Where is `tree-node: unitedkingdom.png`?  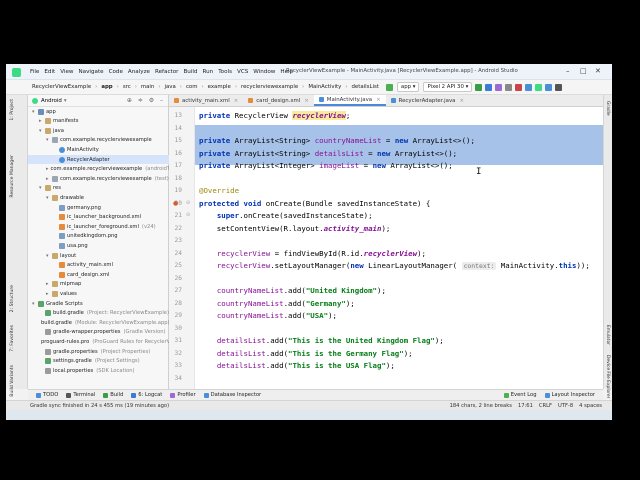
tree-node: unitedkingdom.png is located at coordinates (98, 236).